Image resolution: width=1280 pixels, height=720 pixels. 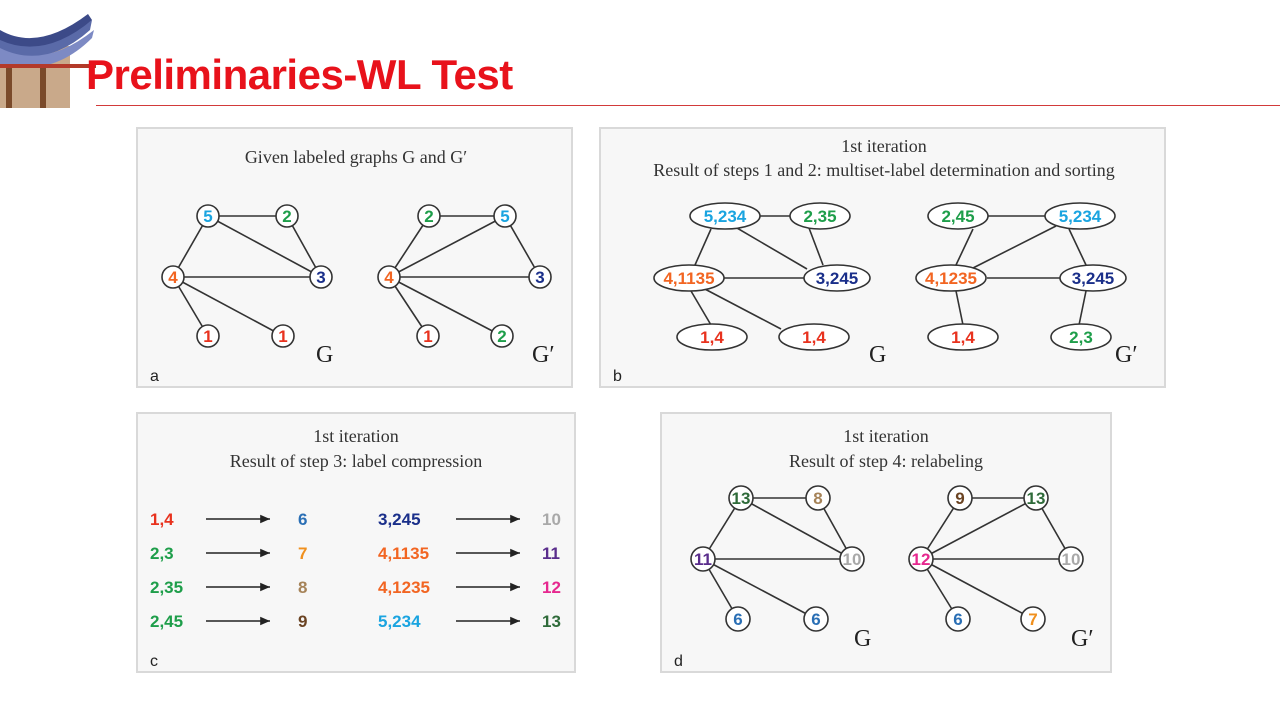 What do you see at coordinates (469, 553) in the screenshot?
I see `mapping-row: 4,1135 11` at bounding box center [469, 553].